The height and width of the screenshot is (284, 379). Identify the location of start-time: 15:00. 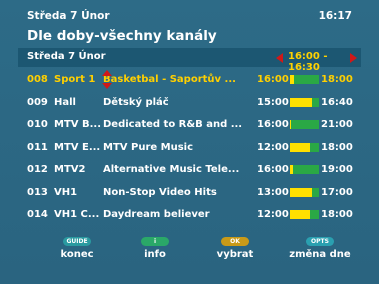
(273, 102).